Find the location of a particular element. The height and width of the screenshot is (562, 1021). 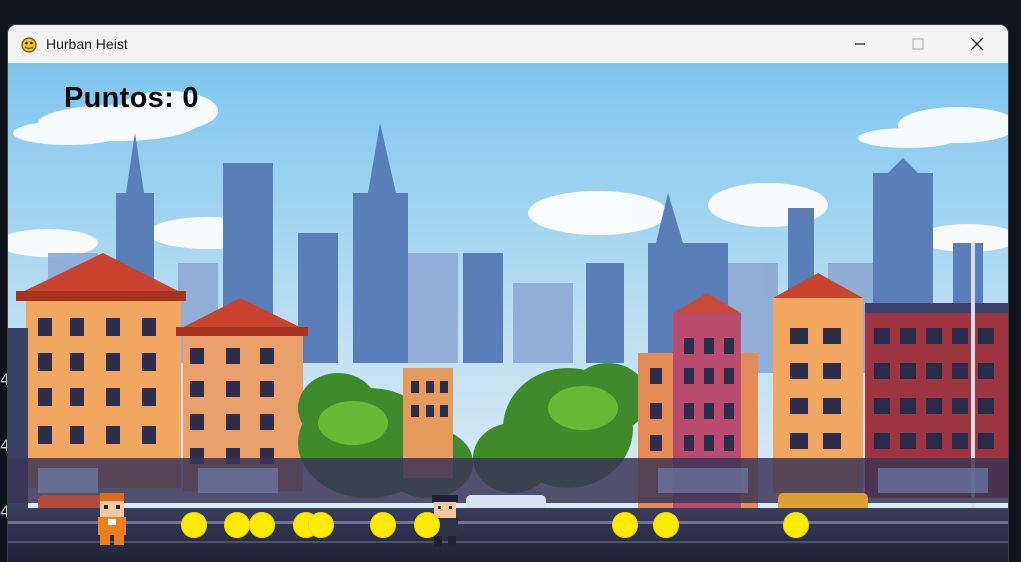

score-label: Puntos: 0 is located at coordinates (131, 98).